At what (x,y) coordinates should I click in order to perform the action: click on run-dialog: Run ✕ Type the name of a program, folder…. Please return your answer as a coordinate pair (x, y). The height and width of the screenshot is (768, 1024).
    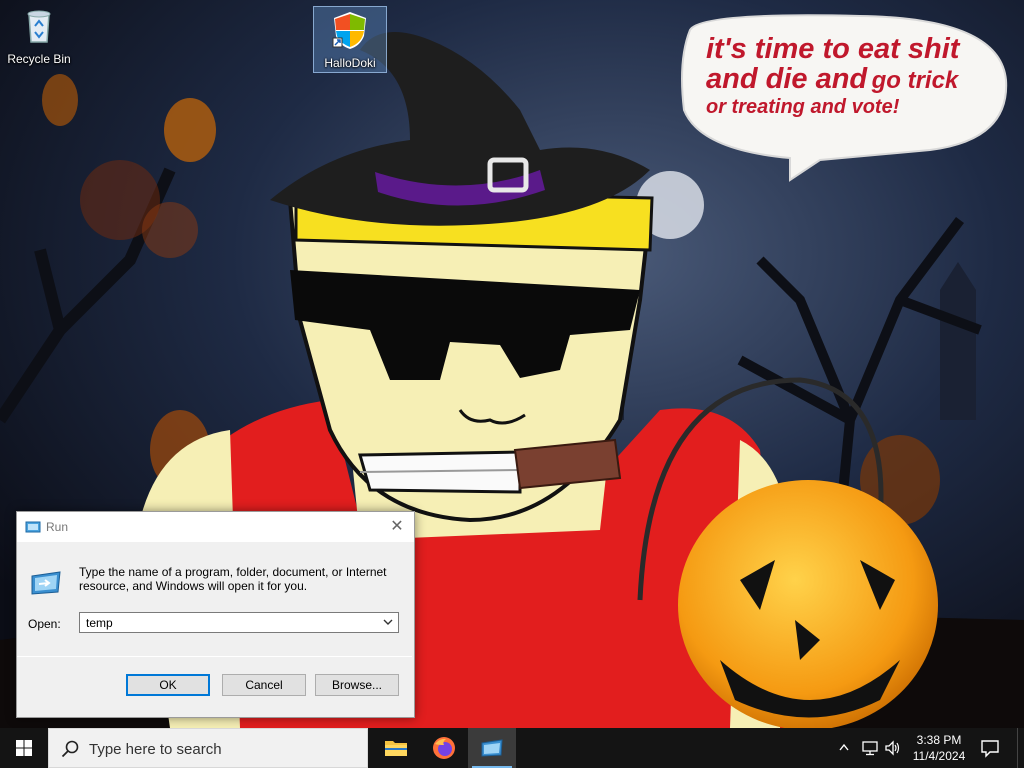
    Looking at the image, I should click on (215, 614).